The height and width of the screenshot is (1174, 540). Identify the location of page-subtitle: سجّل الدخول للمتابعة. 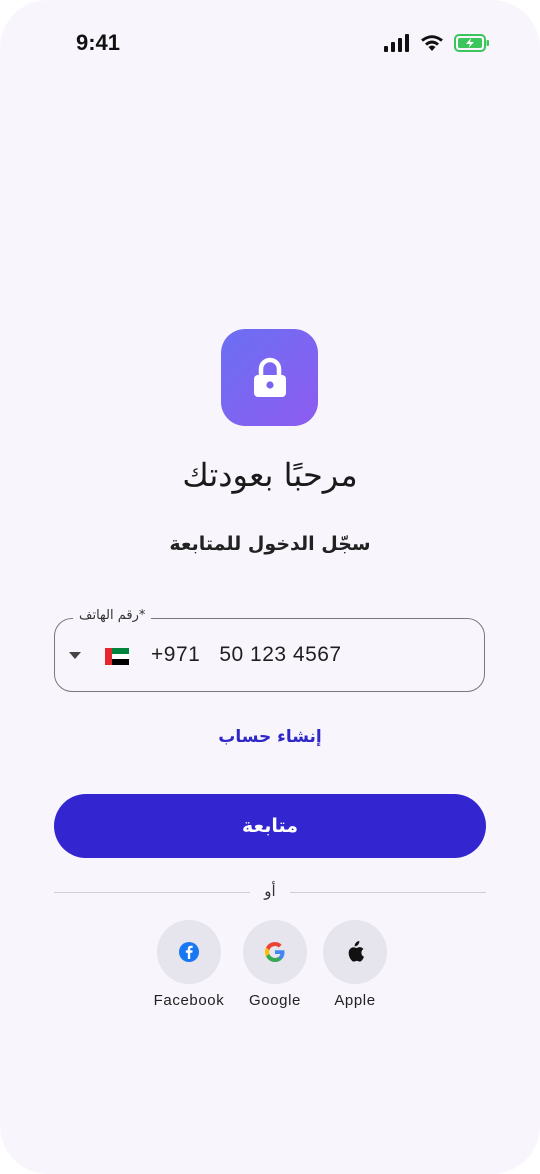
(270, 544).